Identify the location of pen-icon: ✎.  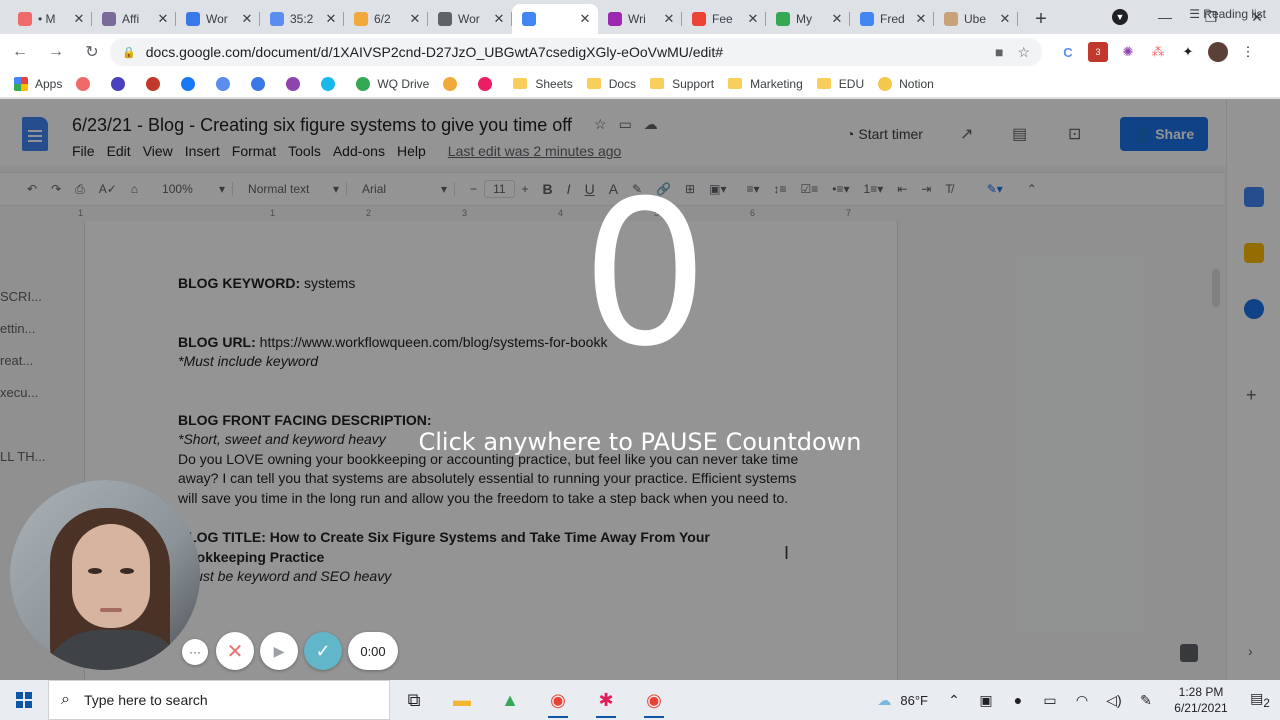
(1146, 700).